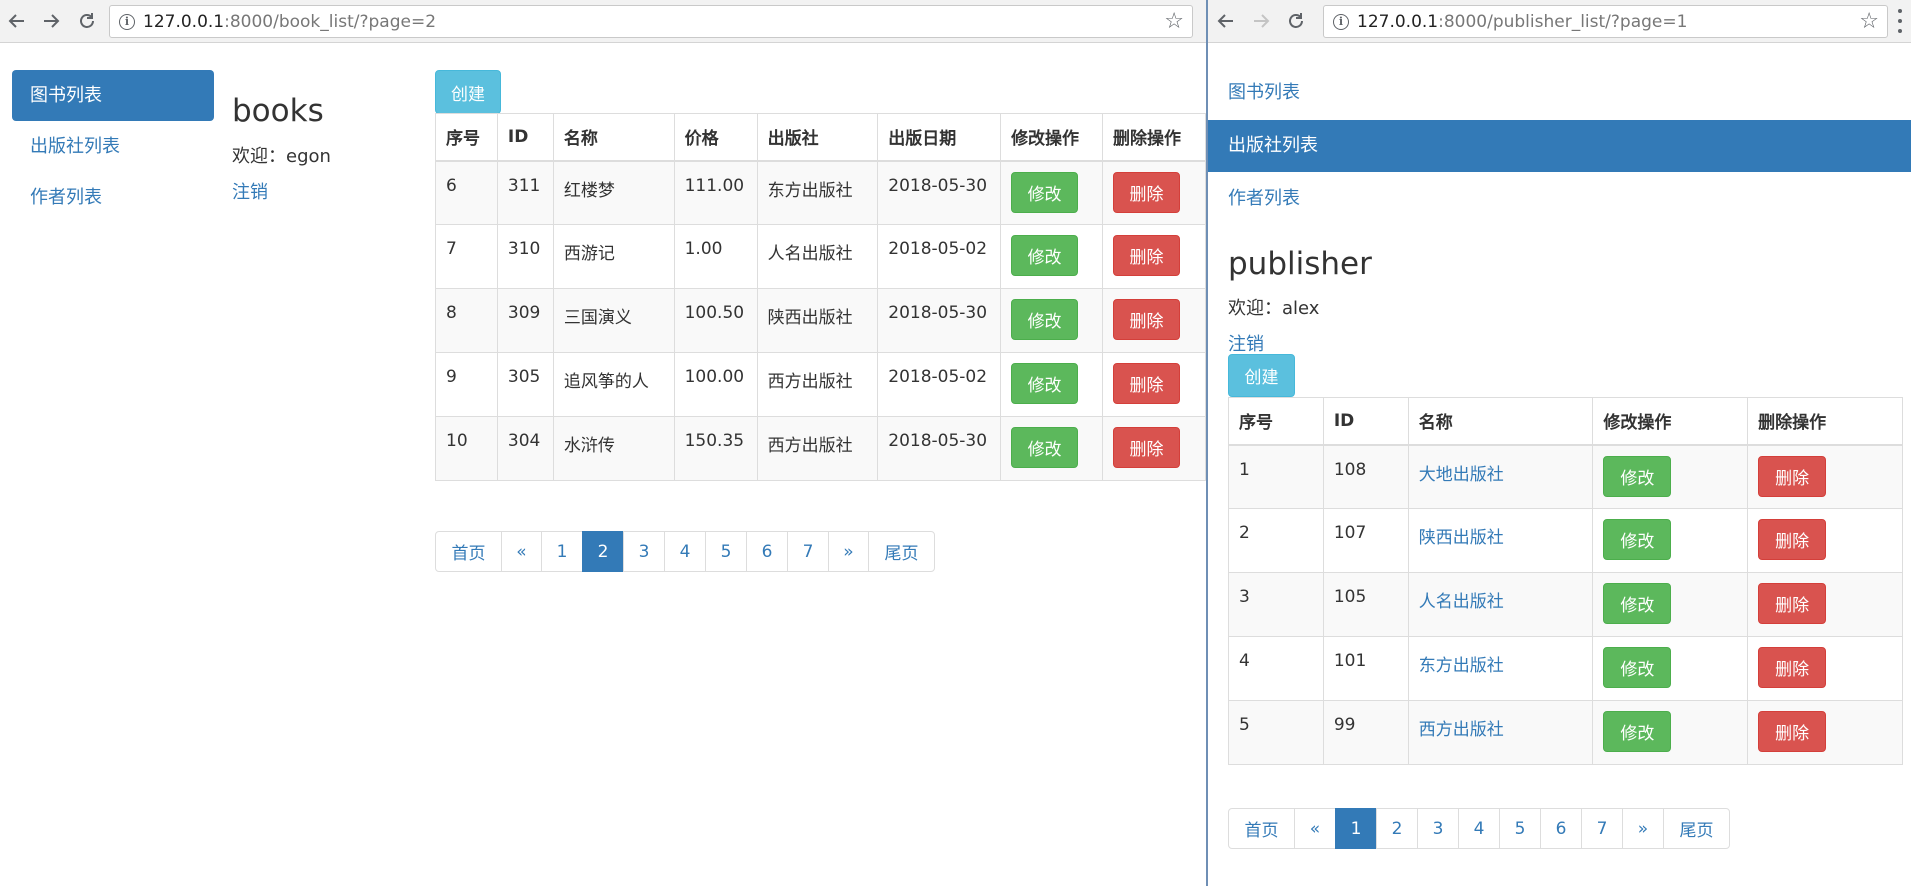 The width and height of the screenshot is (1911, 886). What do you see at coordinates (1461, 602) in the screenshot?
I see `publisher-name-link: 人名出版社` at bounding box center [1461, 602].